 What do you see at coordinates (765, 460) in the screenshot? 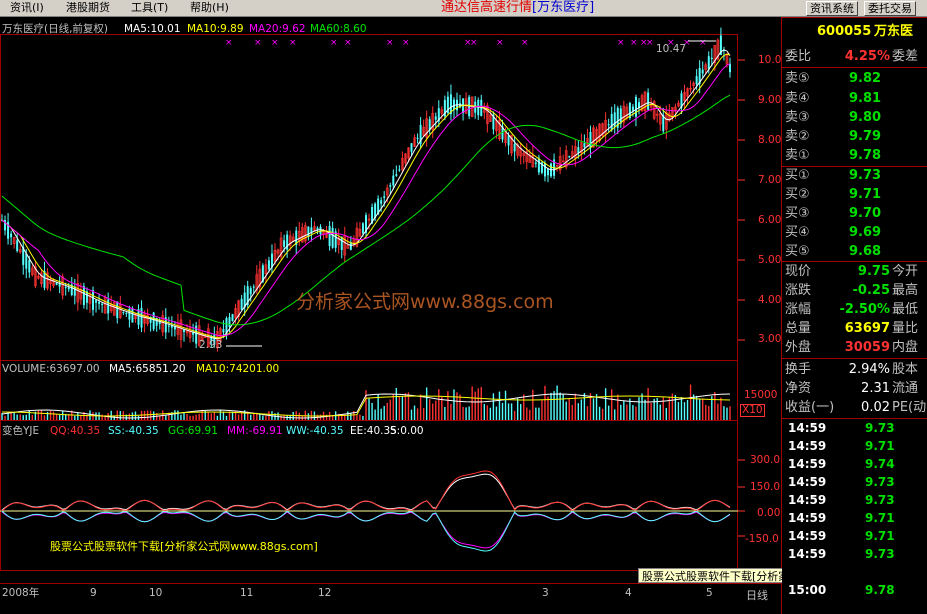
I see `ind-tick: 300.0` at bounding box center [765, 460].